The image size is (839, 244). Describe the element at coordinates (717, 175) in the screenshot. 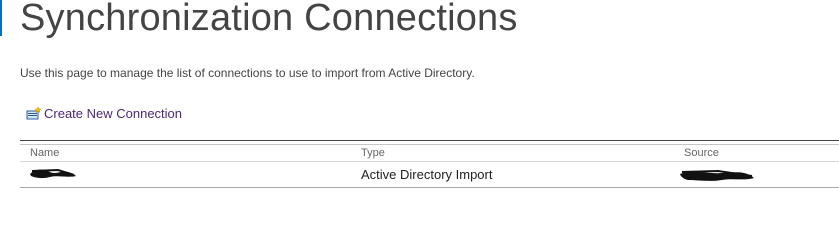

I see `source-redaction-scribble` at that location.